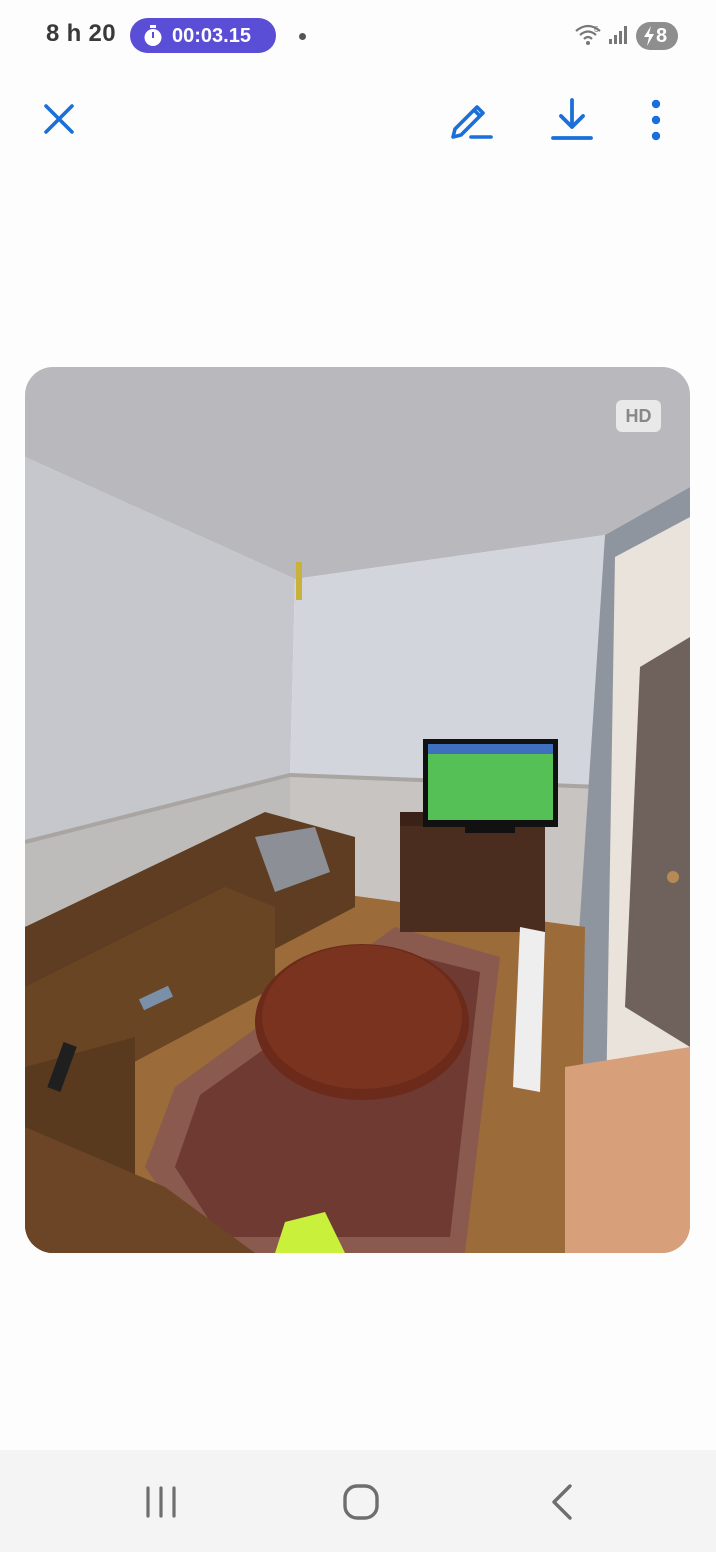  What do you see at coordinates (596, 29) in the screenshot?
I see `svg-text: 6` at bounding box center [596, 29].